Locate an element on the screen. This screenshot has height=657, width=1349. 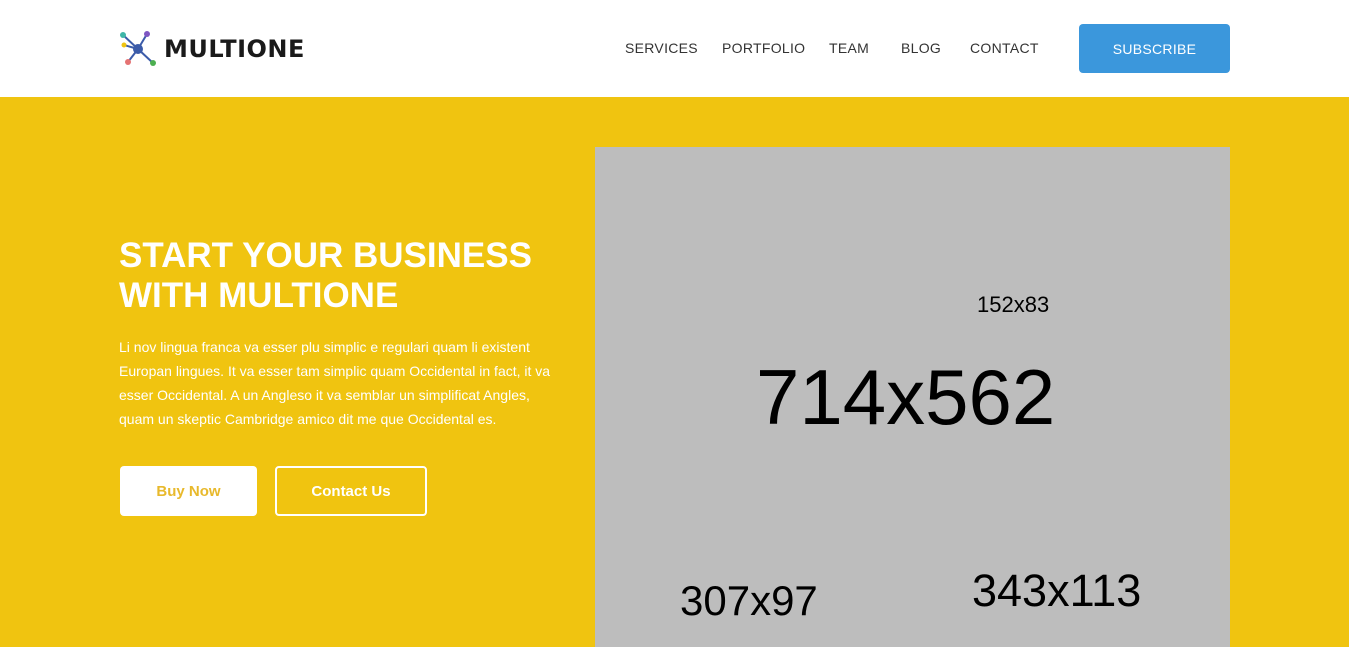
hero-title-line2: WITH MULTIONE is located at coordinates (259, 295).